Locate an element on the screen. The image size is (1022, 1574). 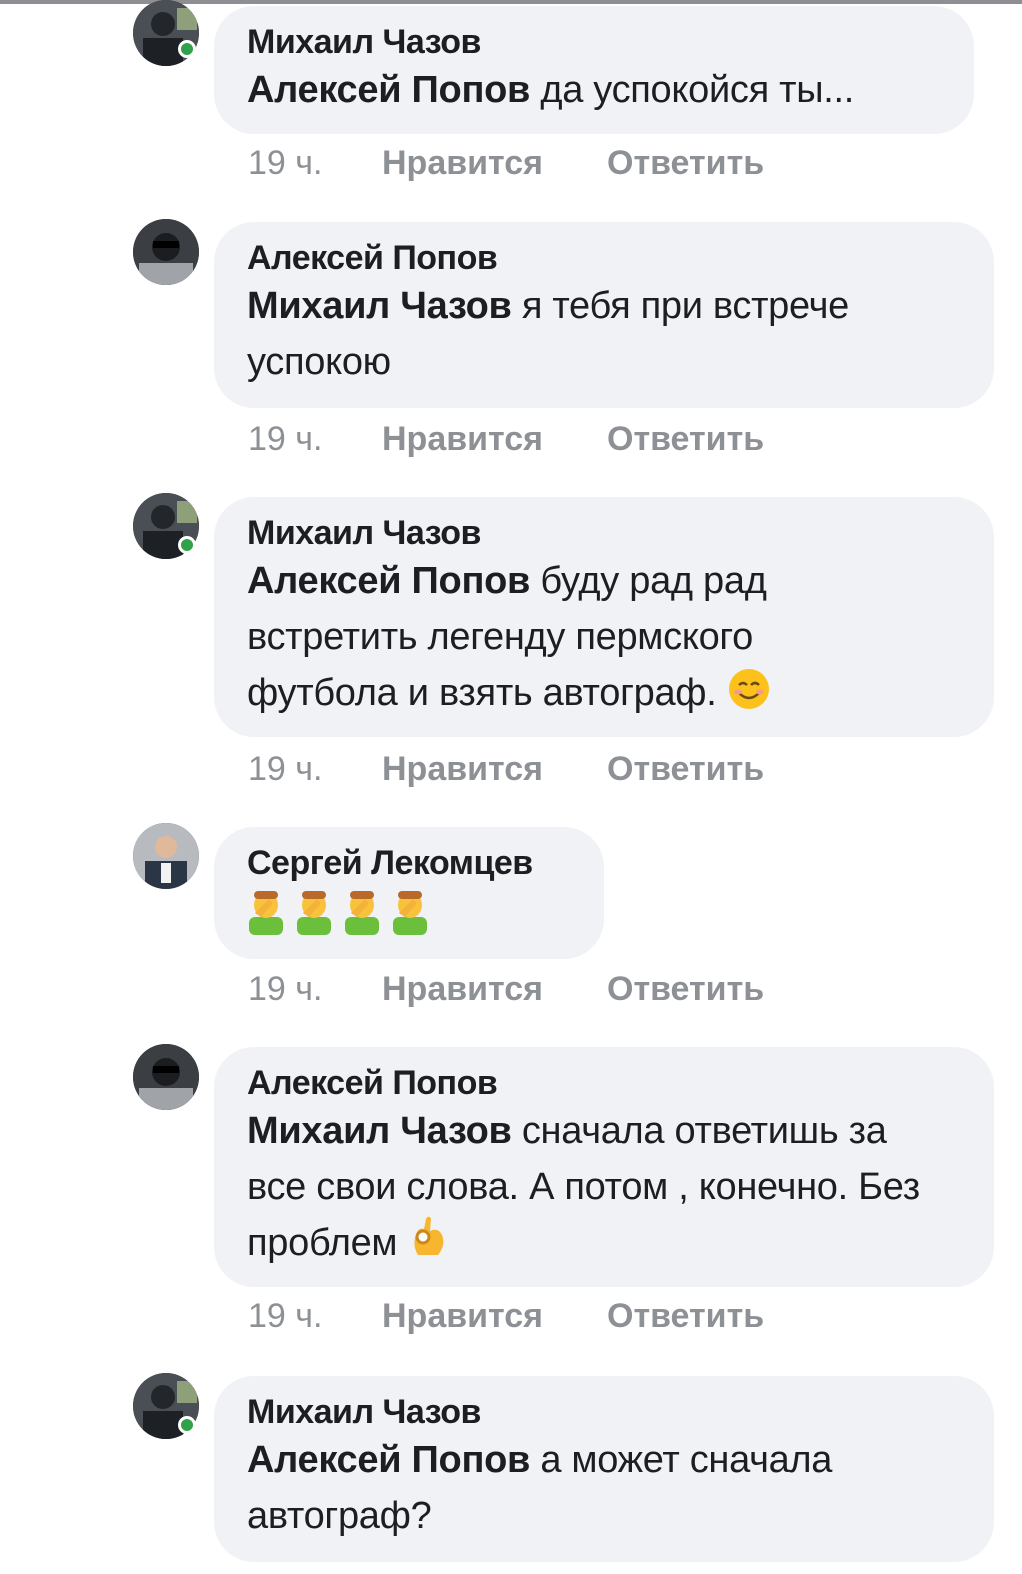
comment-text: Алексей Попов а может сначала автограф? is located at coordinates (597, 1488).